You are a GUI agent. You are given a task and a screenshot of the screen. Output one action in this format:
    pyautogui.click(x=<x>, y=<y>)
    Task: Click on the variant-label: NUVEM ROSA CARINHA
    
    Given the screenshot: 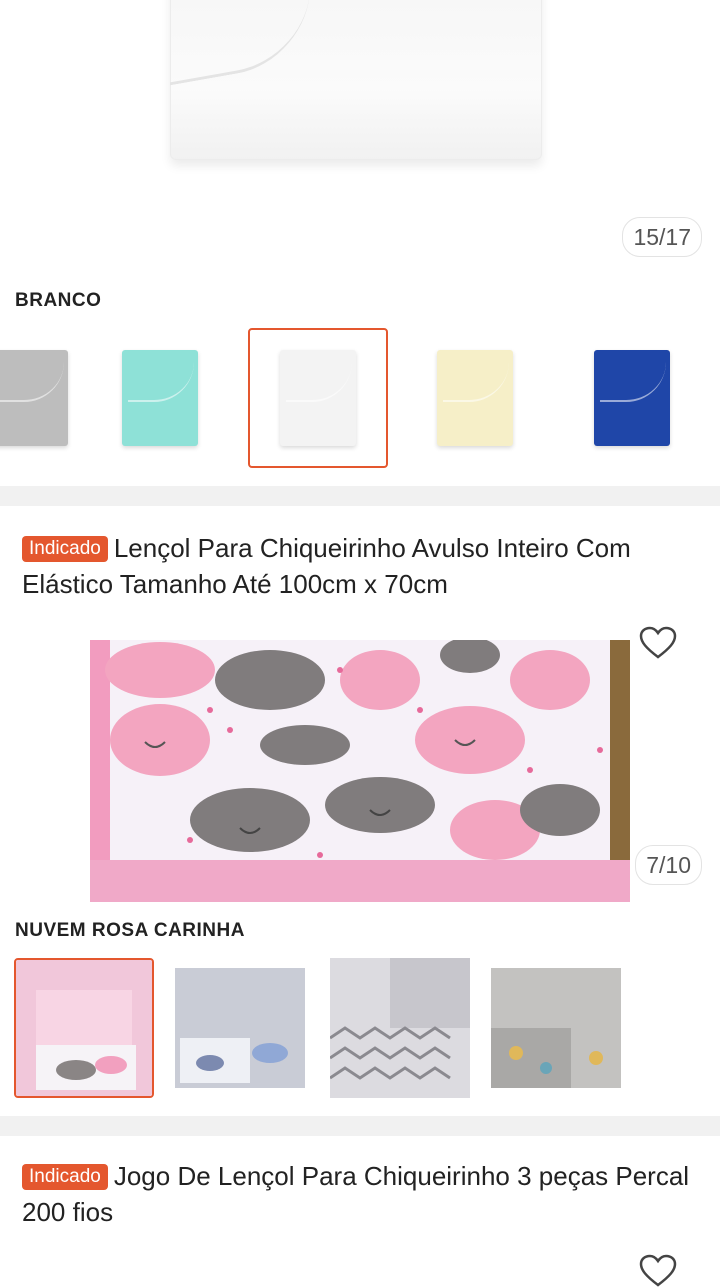 What is the action you would take?
    pyautogui.click(x=130, y=930)
    